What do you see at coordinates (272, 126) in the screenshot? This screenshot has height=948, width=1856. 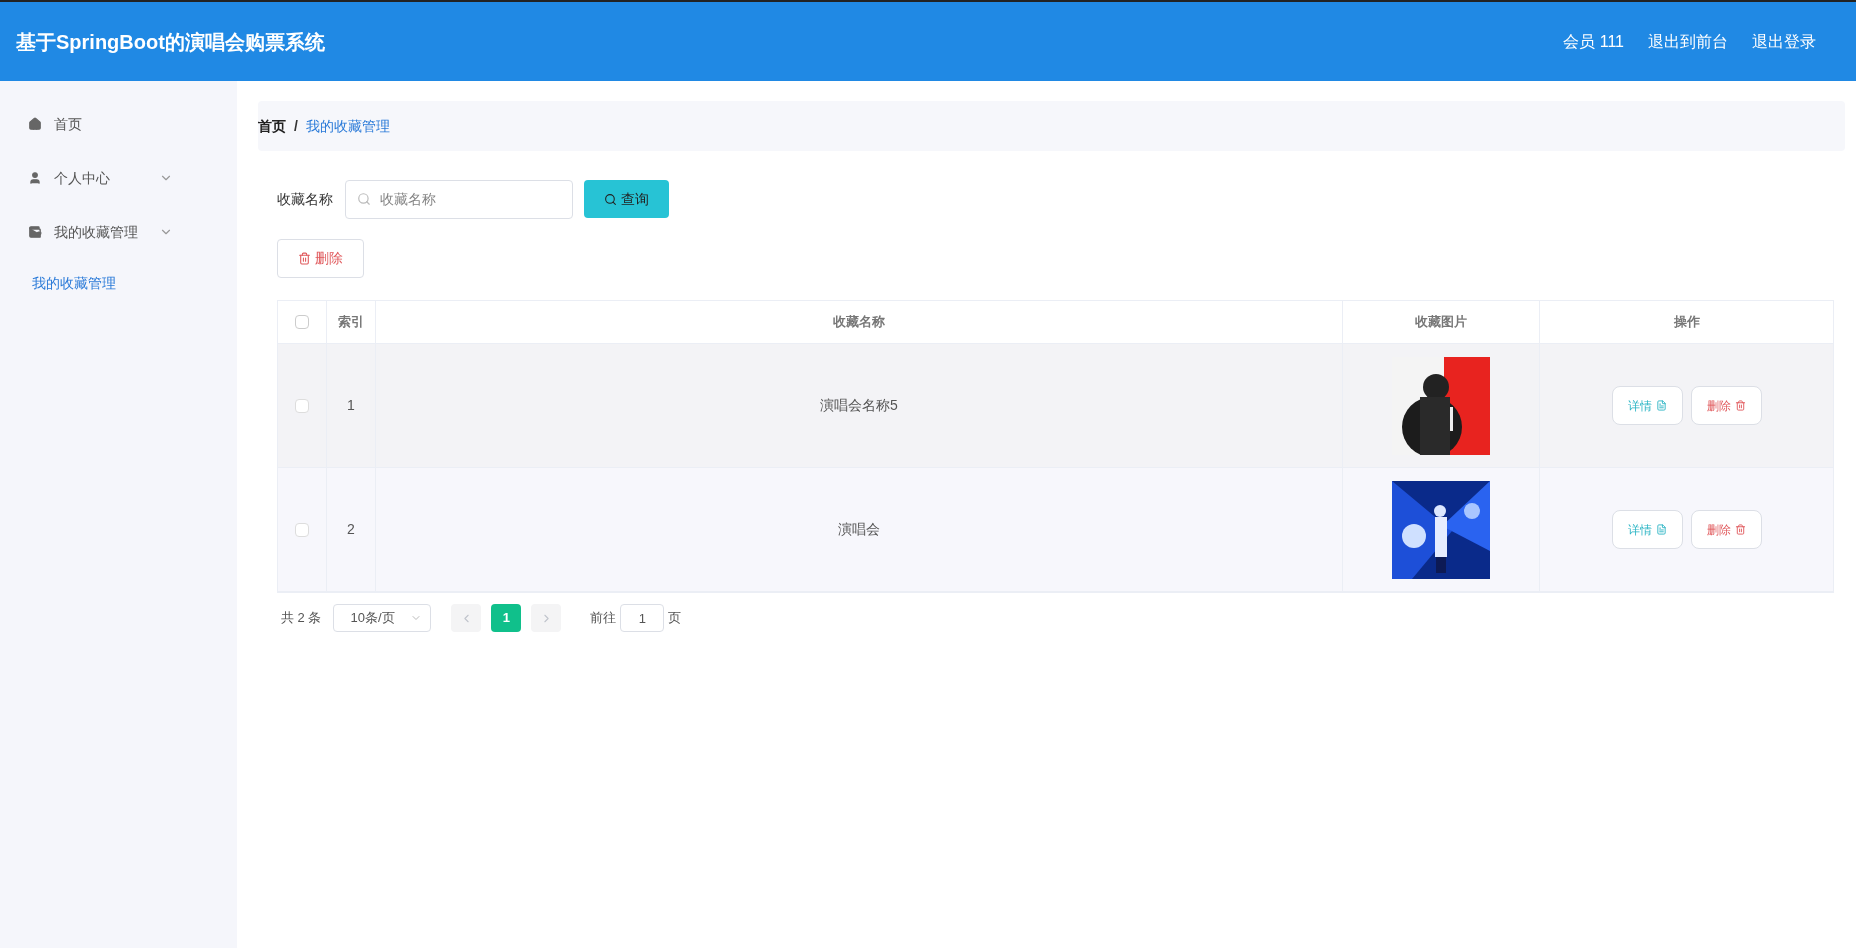 I see `breadcrumb-link: 首页` at bounding box center [272, 126].